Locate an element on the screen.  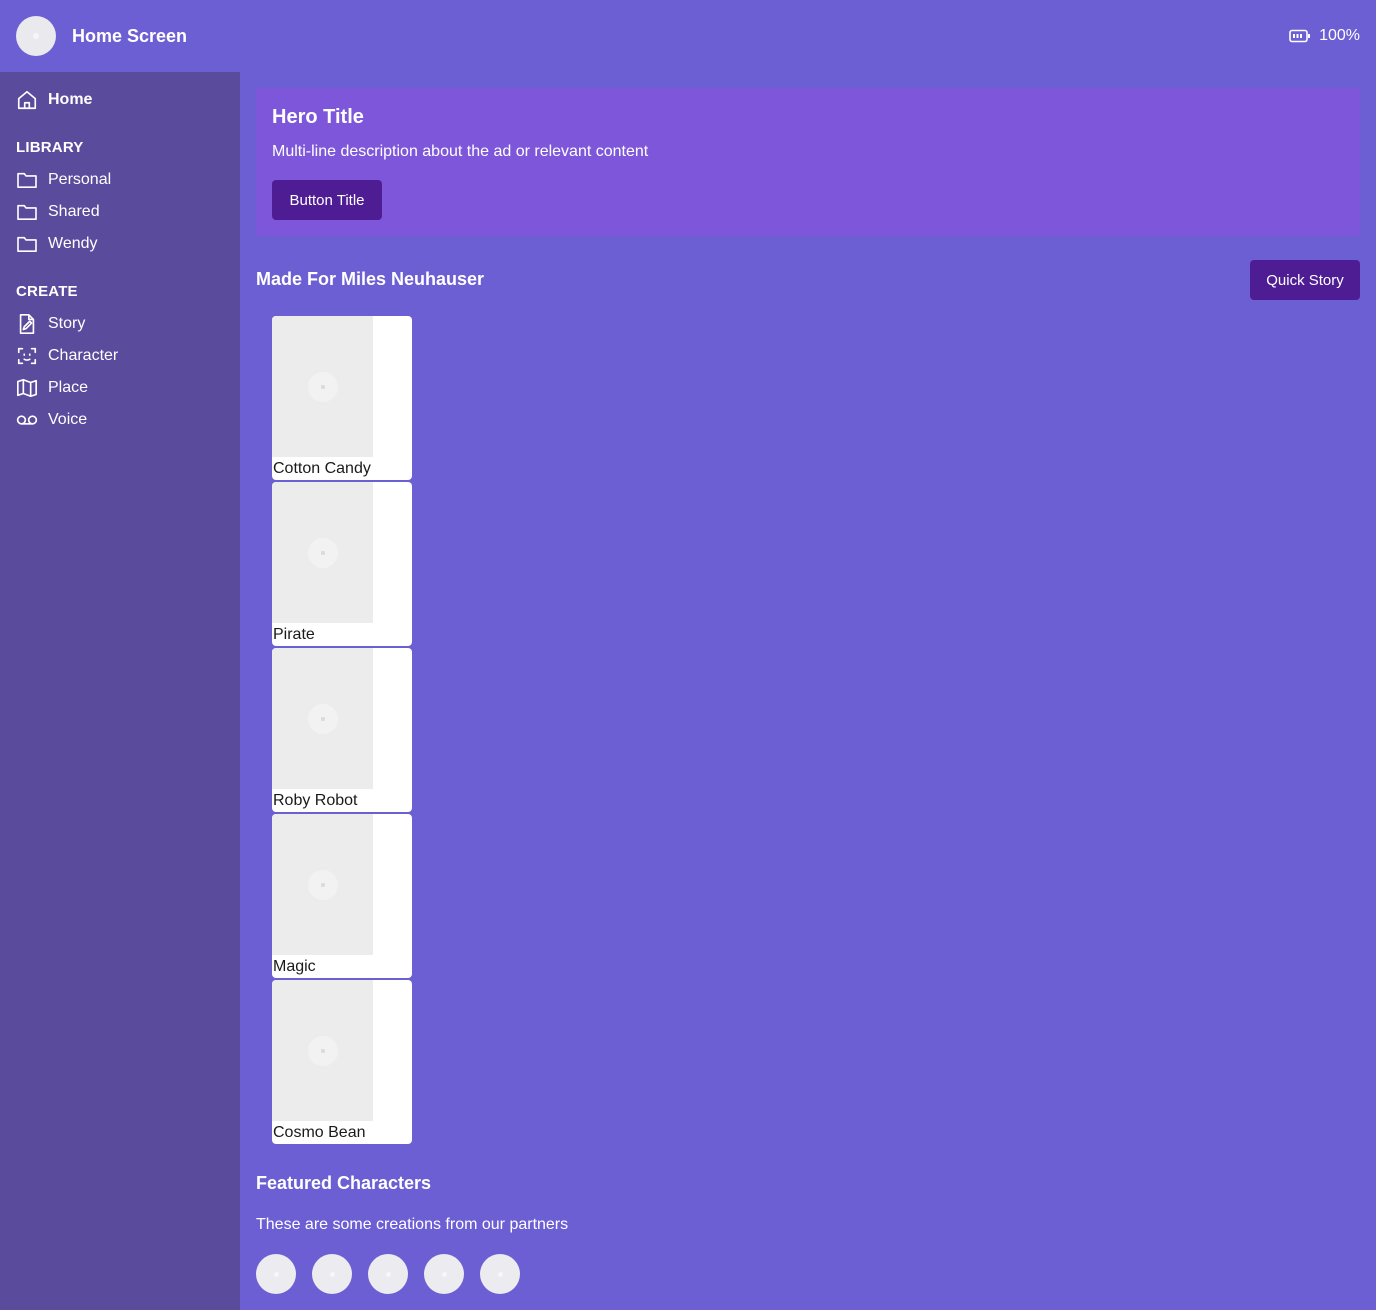
featured-title: Featured Characters is located at coordinates (344, 1183).